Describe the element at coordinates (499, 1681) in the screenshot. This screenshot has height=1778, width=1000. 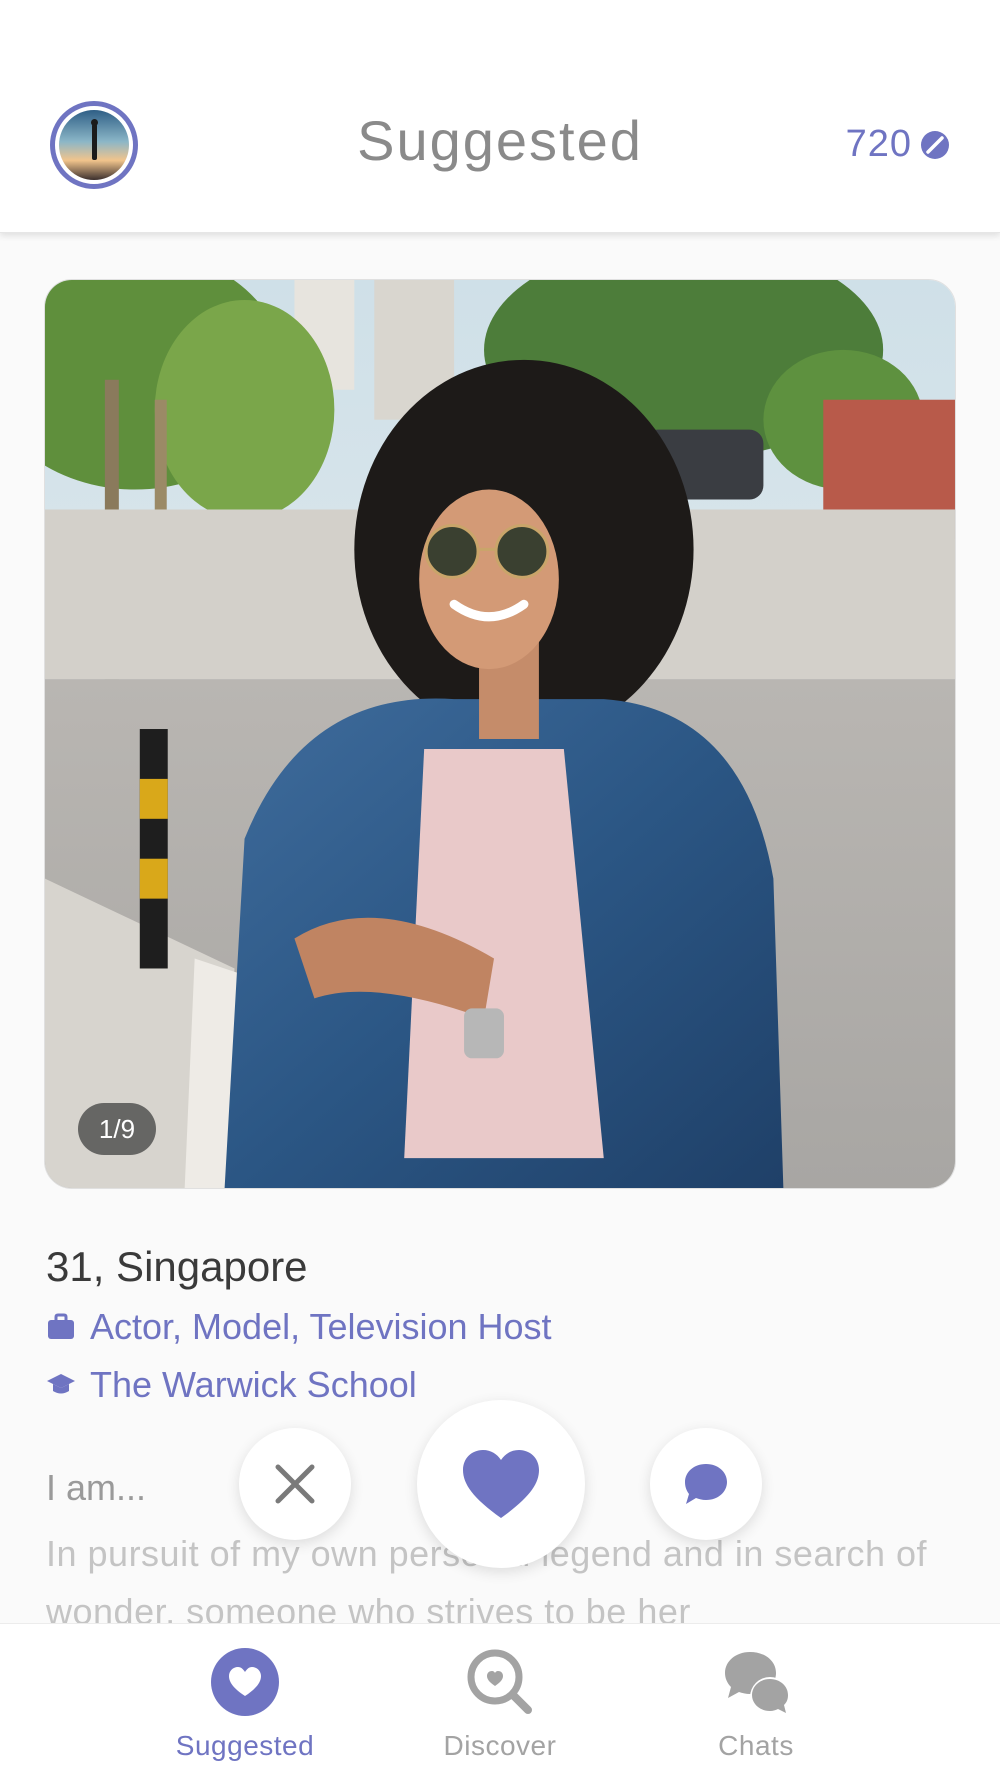
I see `discover-icon` at that location.